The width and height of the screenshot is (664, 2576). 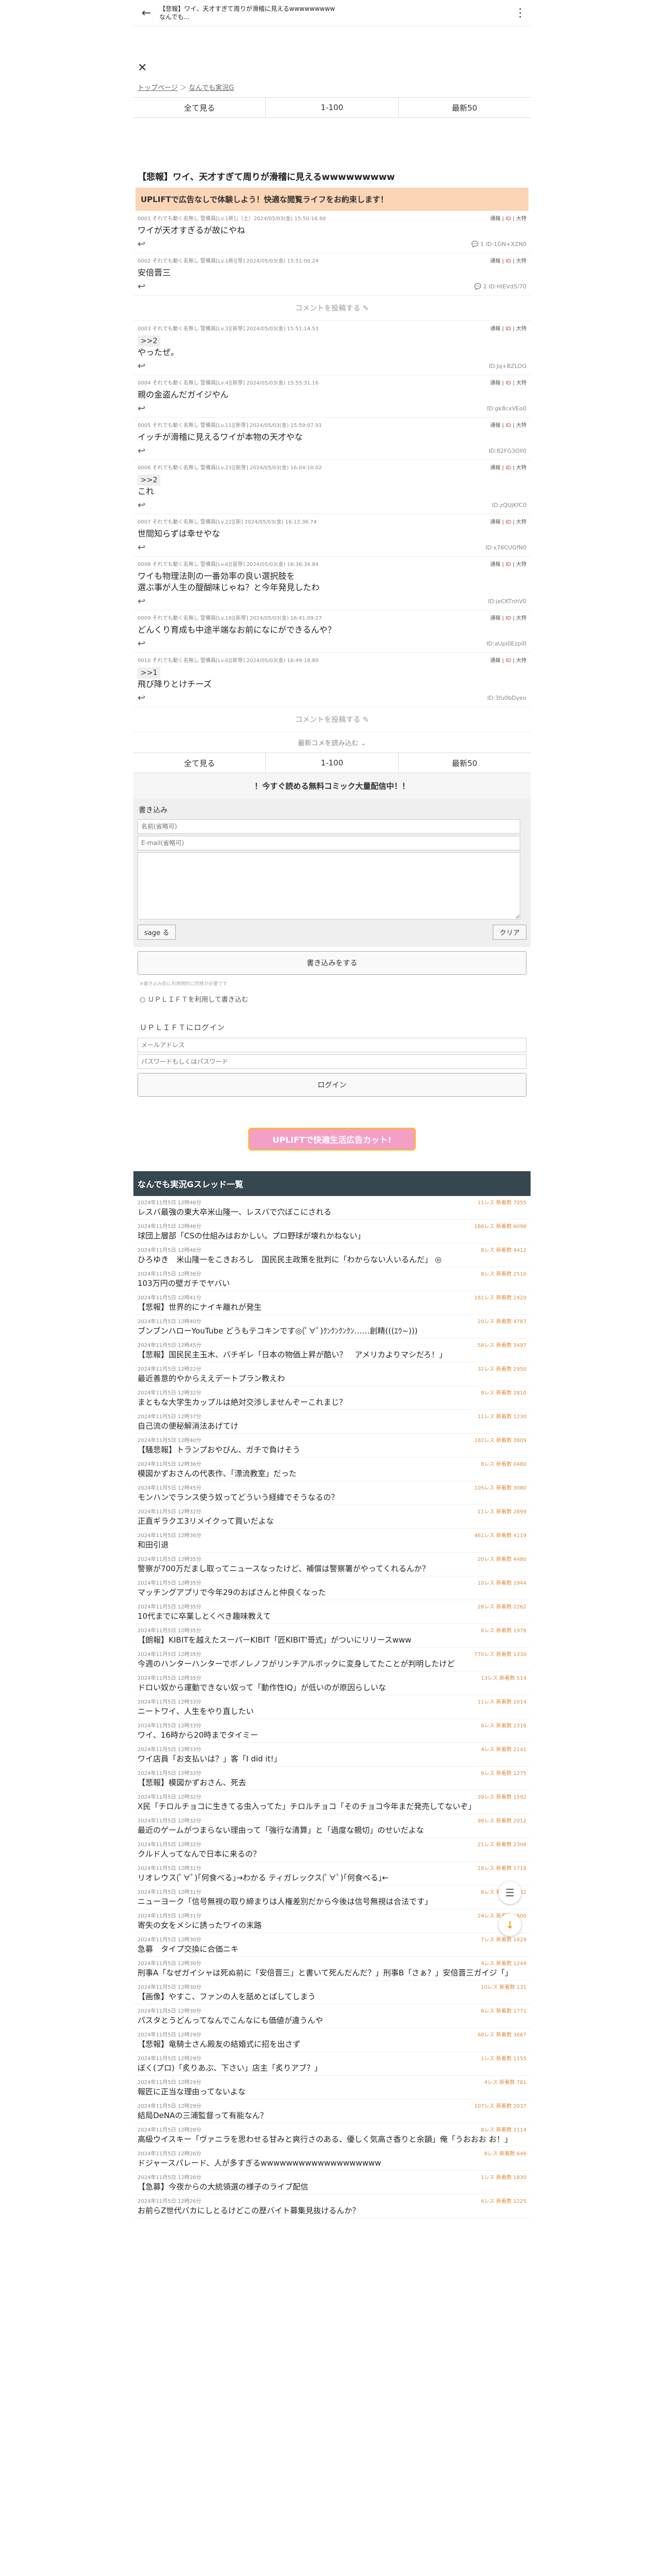 I want to click on thread-title-link: マッチングアプリで今年29のおばさんと仲良くなった, so click(x=332, y=1592).